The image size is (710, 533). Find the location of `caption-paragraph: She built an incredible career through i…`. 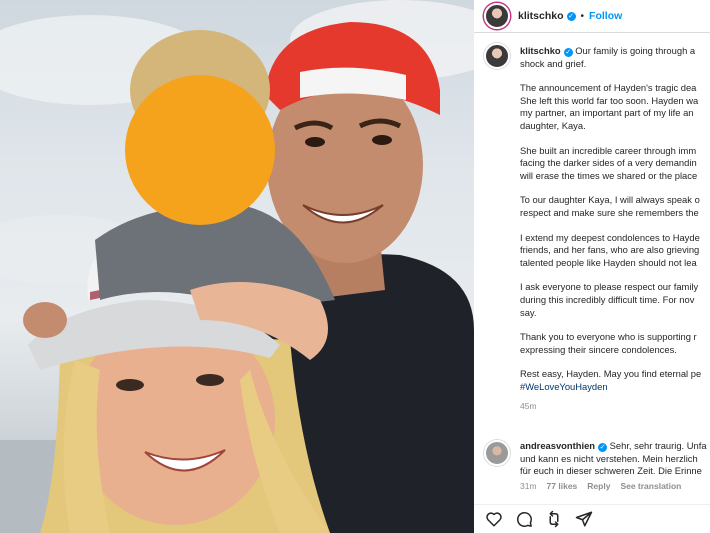

caption-paragraph: She built an incredible career through i… is located at coordinates (615, 164).